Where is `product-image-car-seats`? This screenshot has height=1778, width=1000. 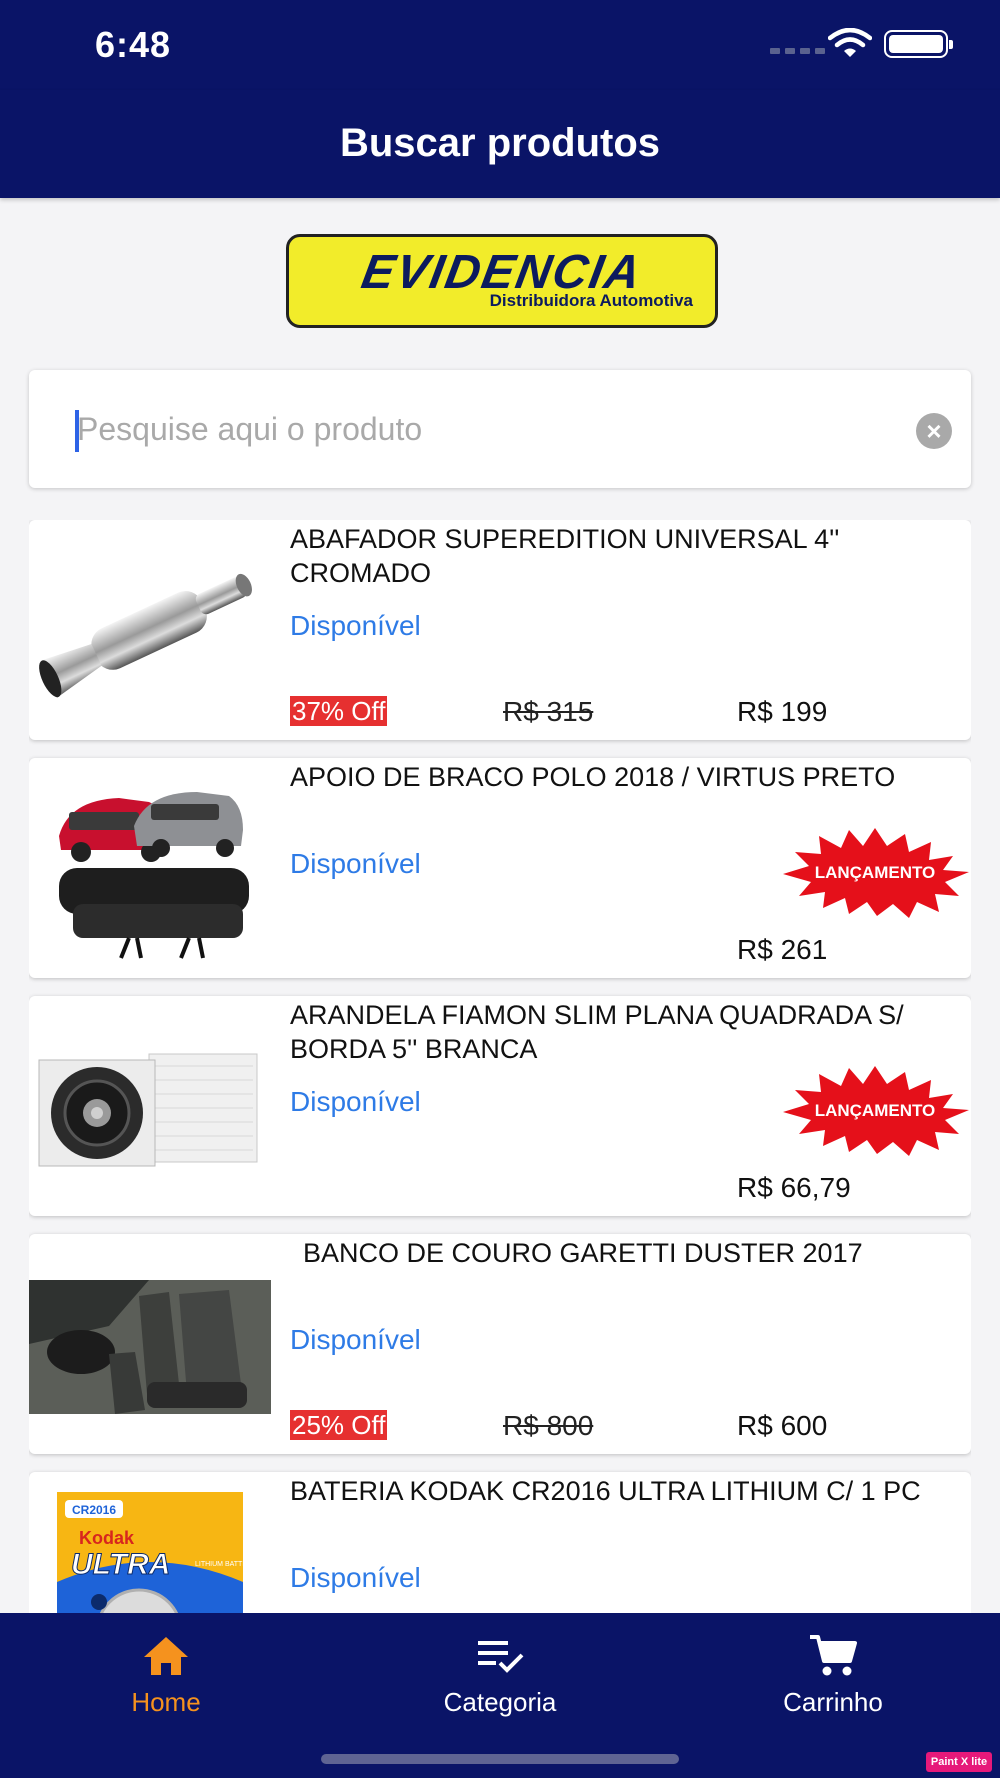
product-image-car-seats is located at coordinates (150, 1347).